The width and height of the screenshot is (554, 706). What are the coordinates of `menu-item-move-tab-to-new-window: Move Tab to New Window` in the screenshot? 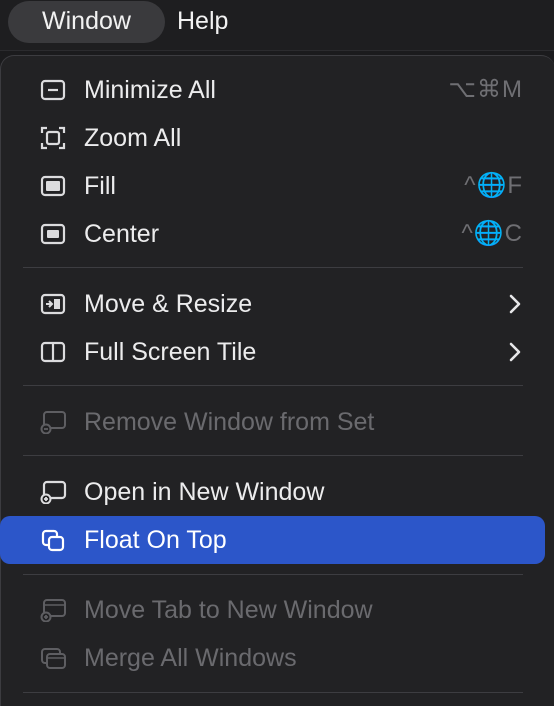 It's located at (277, 610).